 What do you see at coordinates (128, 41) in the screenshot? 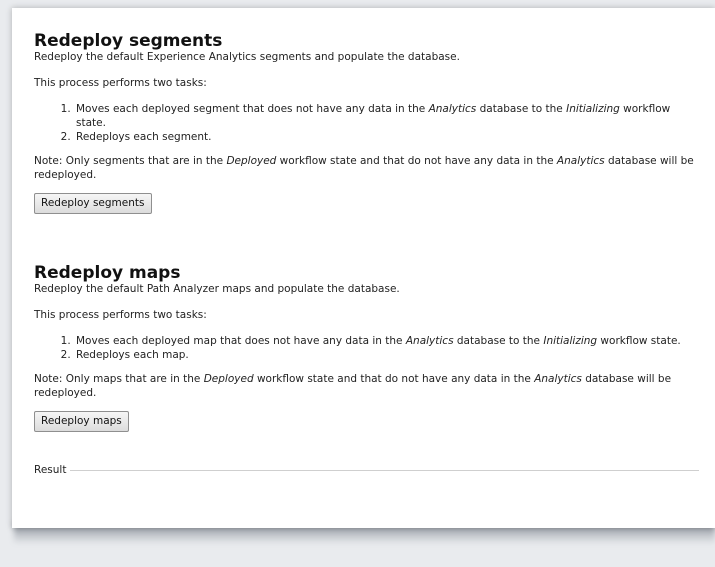
I see `segments-heading: Redeploy segments` at bounding box center [128, 41].